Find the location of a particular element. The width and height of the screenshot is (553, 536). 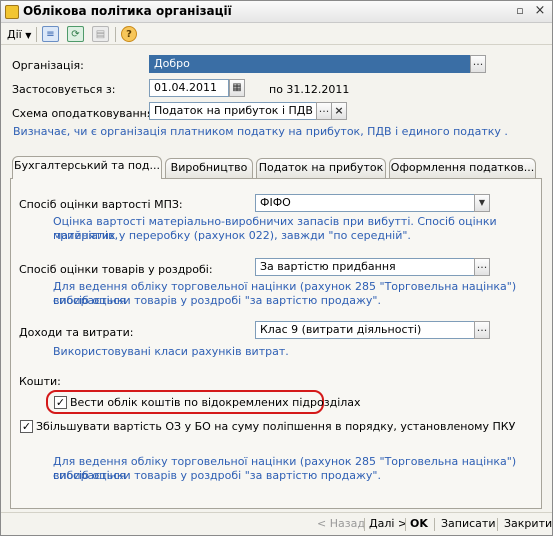

app-icon is located at coordinates (12, 12).